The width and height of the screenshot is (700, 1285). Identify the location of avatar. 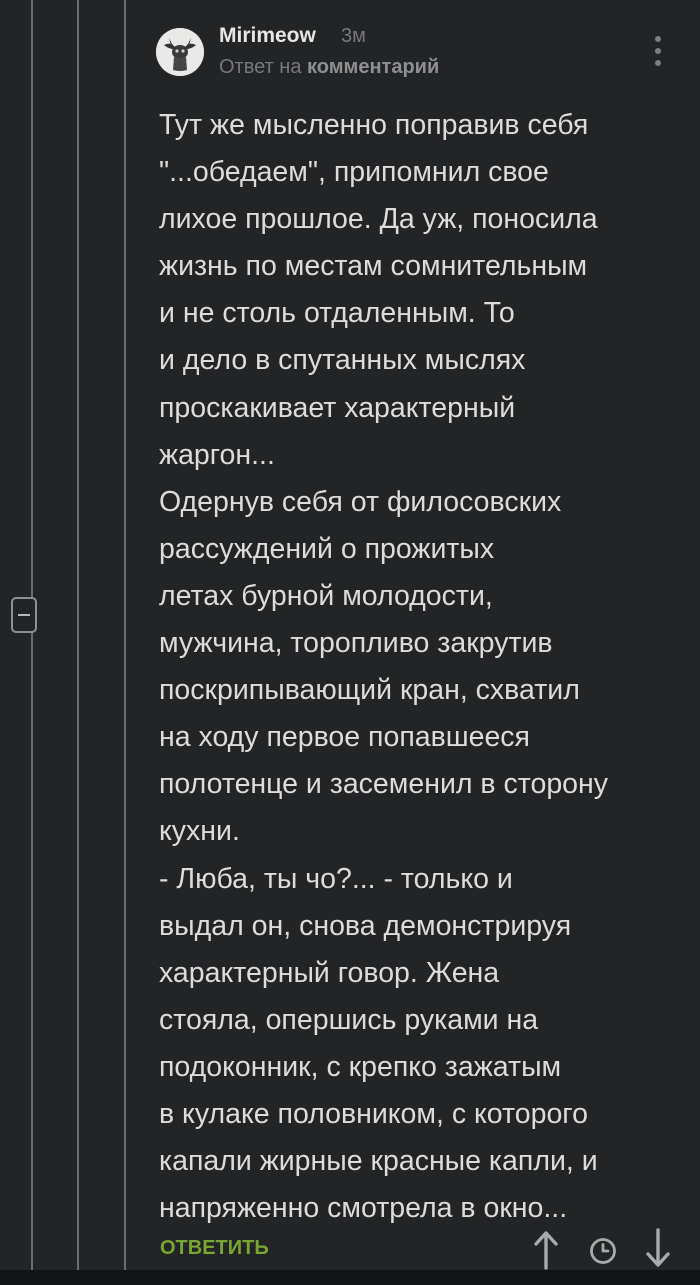
(180, 52).